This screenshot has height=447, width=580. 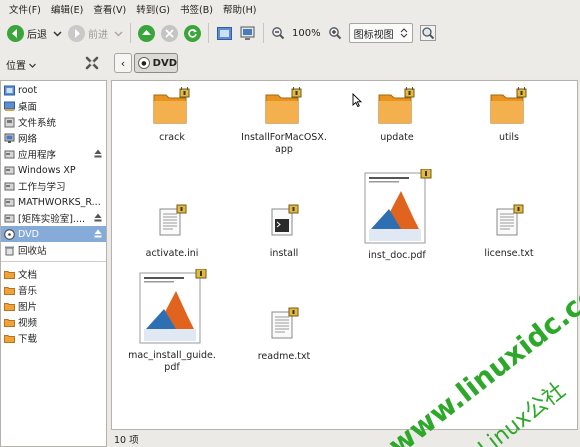 What do you see at coordinates (403, 33) in the screenshot?
I see `updown-arrows-icon` at bounding box center [403, 33].